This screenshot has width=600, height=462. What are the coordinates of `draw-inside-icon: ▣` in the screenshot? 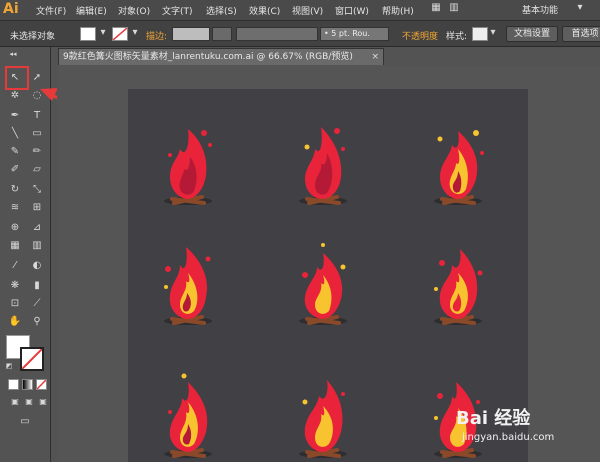 It's located at (43, 402).